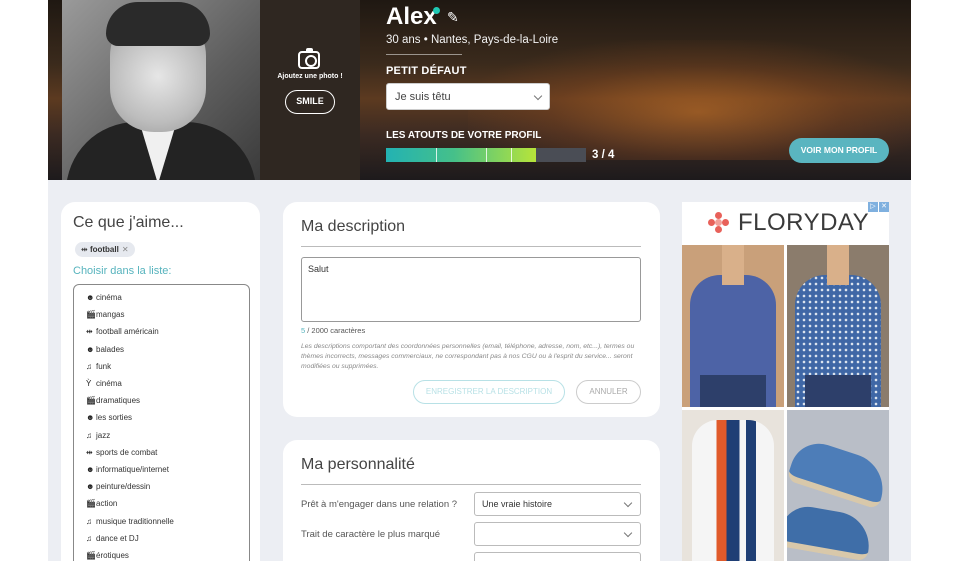 The width and height of the screenshot is (960, 561). What do you see at coordinates (733, 391) in the screenshot?
I see `jeans-shape` at bounding box center [733, 391].